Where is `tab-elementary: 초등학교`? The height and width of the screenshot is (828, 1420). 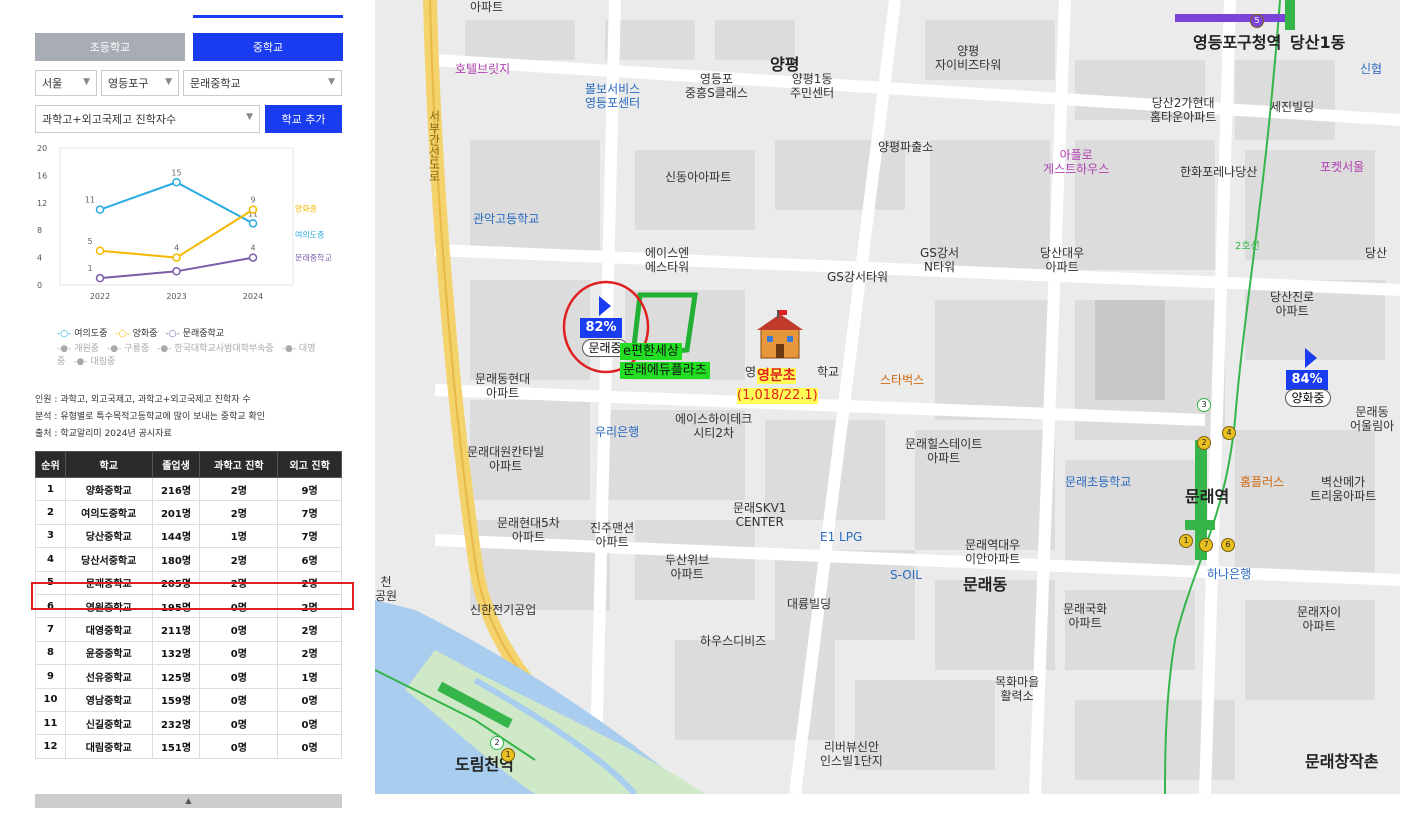 tab-elementary: 초등학교 is located at coordinates (110, 47).